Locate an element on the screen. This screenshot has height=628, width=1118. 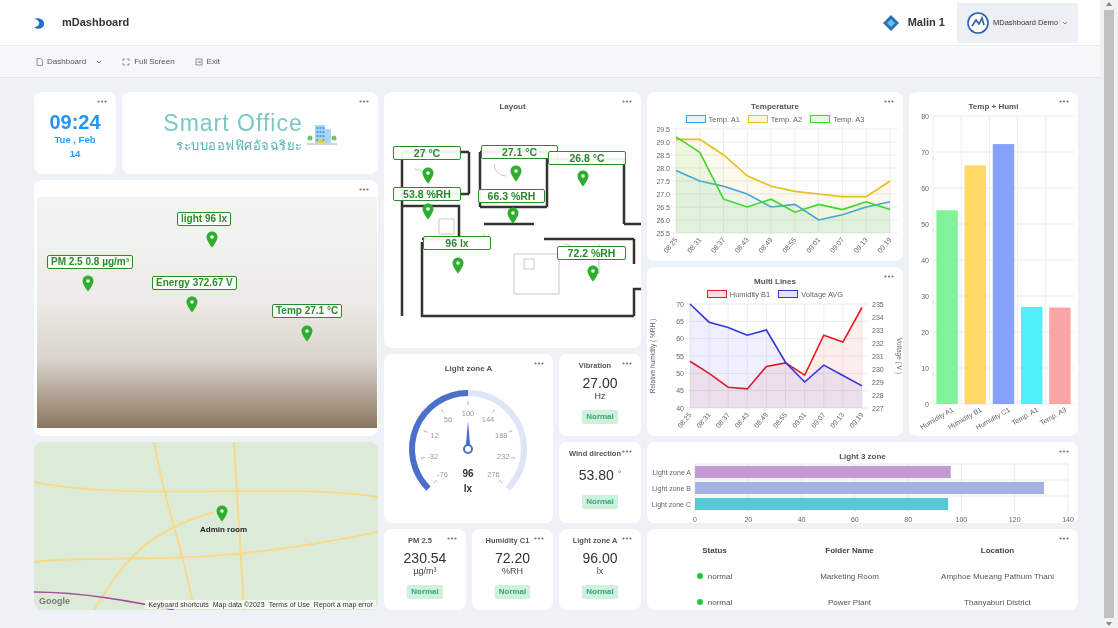
column-header: Folder Name is located at coordinates (849, 551).